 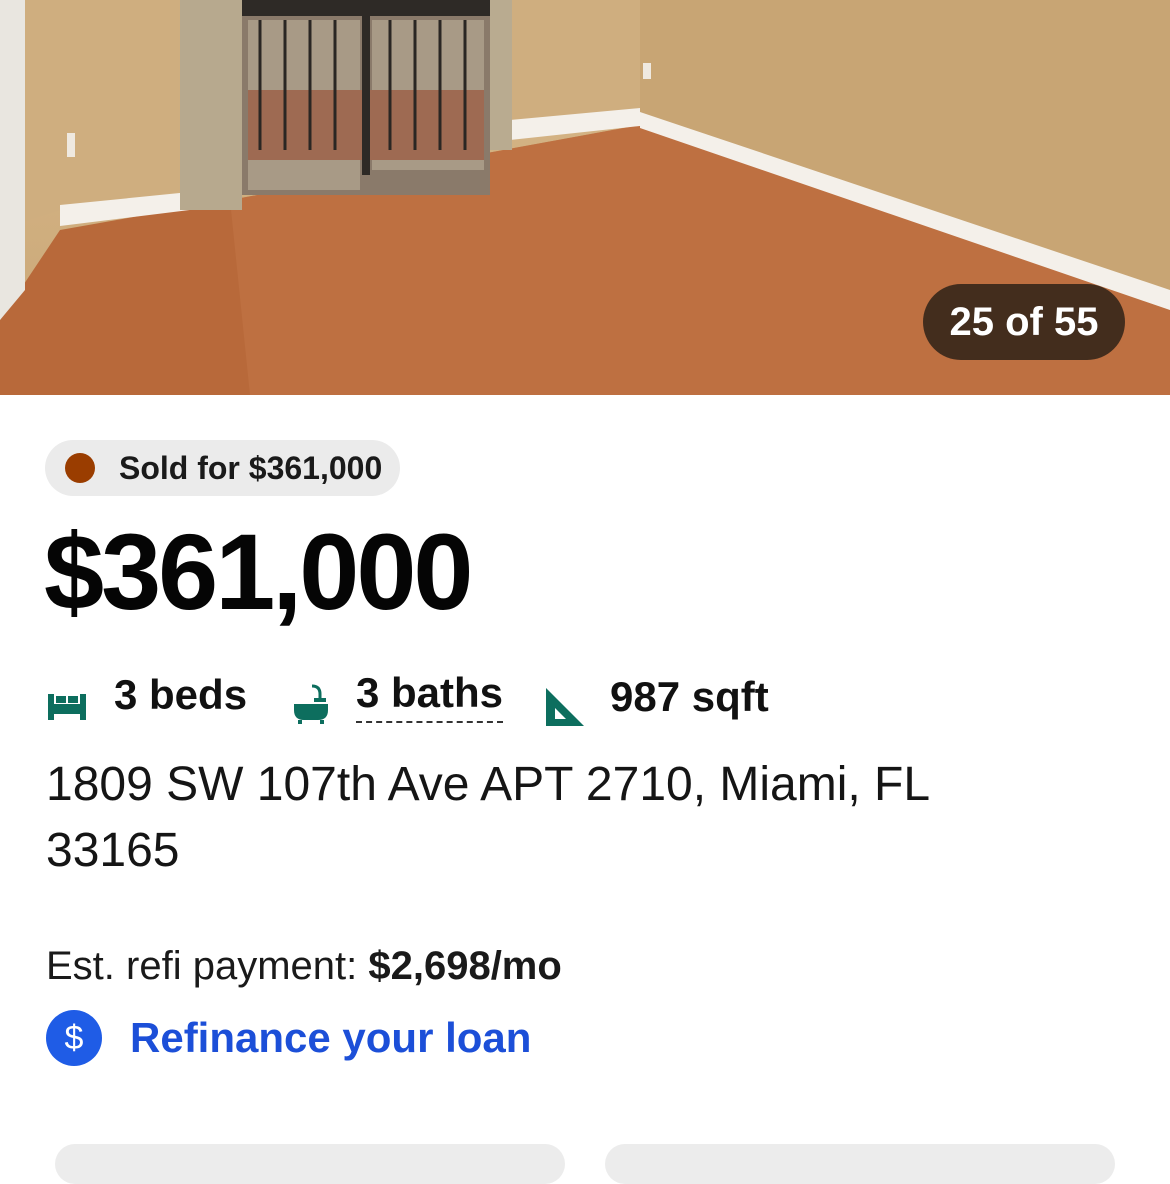 I want to click on sqft-stat: 987 sqft, so click(x=656, y=697).